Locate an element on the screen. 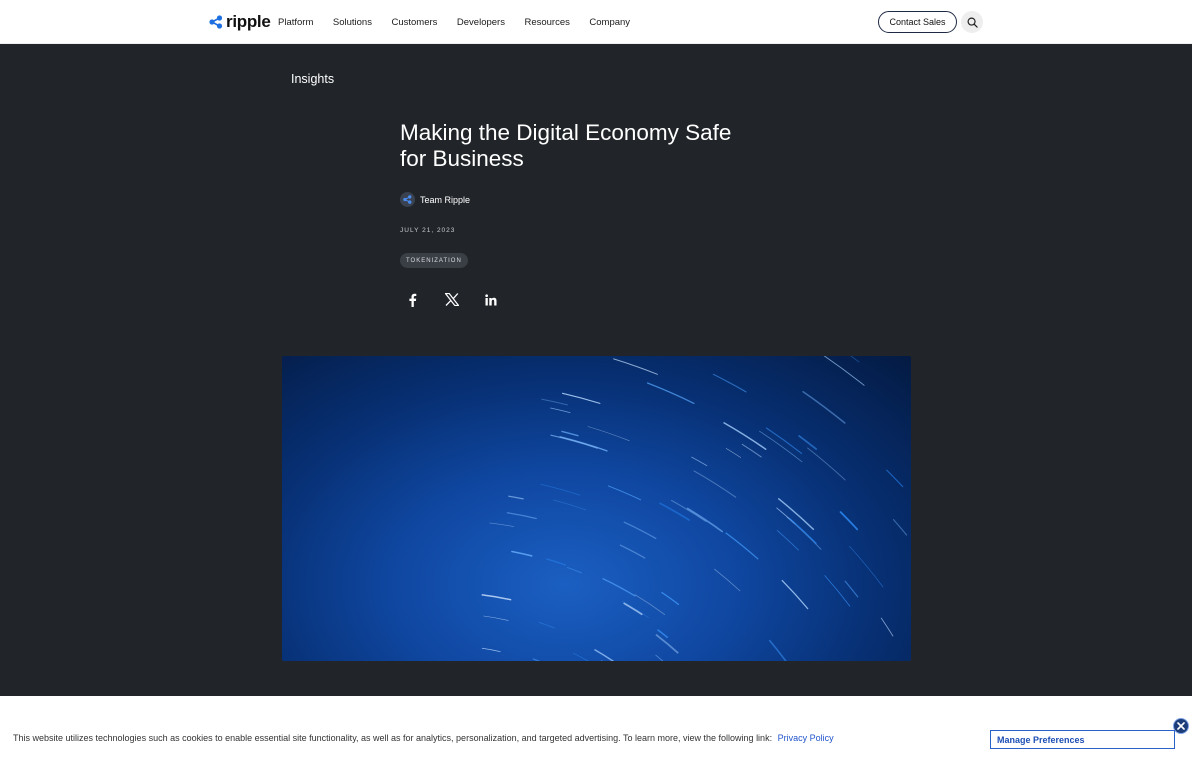 The height and width of the screenshot is (764, 1200). share-linkedin-button is located at coordinates (490, 299).